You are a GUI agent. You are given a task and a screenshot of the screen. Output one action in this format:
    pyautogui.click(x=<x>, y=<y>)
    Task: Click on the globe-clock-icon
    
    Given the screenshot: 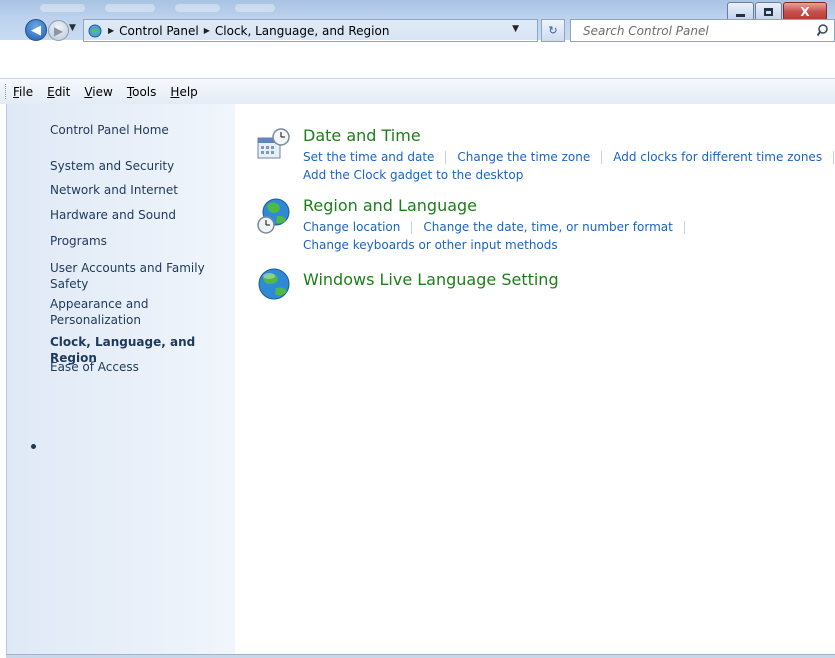 What is the action you would take?
    pyautogui.click(x=275, y=216)
    